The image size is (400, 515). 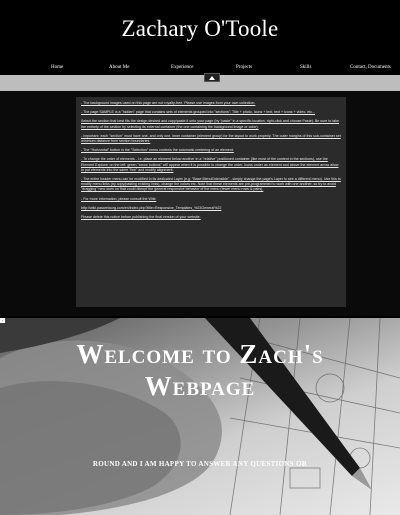 I want to click on site-title: Zachary O'Toole, so click(x=200, y=28).